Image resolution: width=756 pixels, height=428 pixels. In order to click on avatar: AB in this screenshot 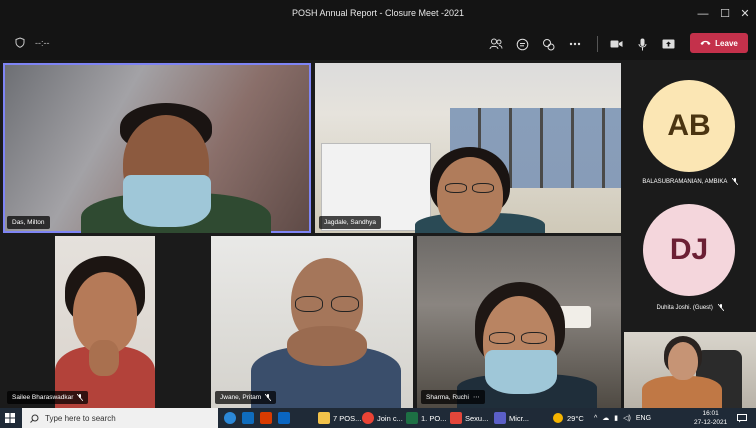, I will do `click(689, 126)`.